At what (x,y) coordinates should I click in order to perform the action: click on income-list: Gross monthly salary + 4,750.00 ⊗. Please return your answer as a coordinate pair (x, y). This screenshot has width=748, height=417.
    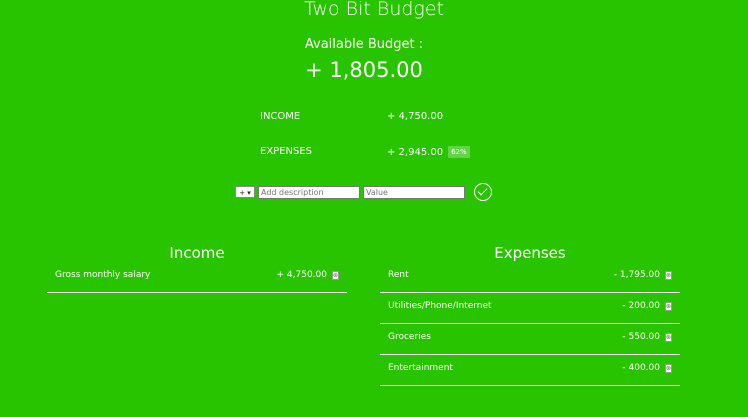
    Looking at the image, I should click on (197, 277).